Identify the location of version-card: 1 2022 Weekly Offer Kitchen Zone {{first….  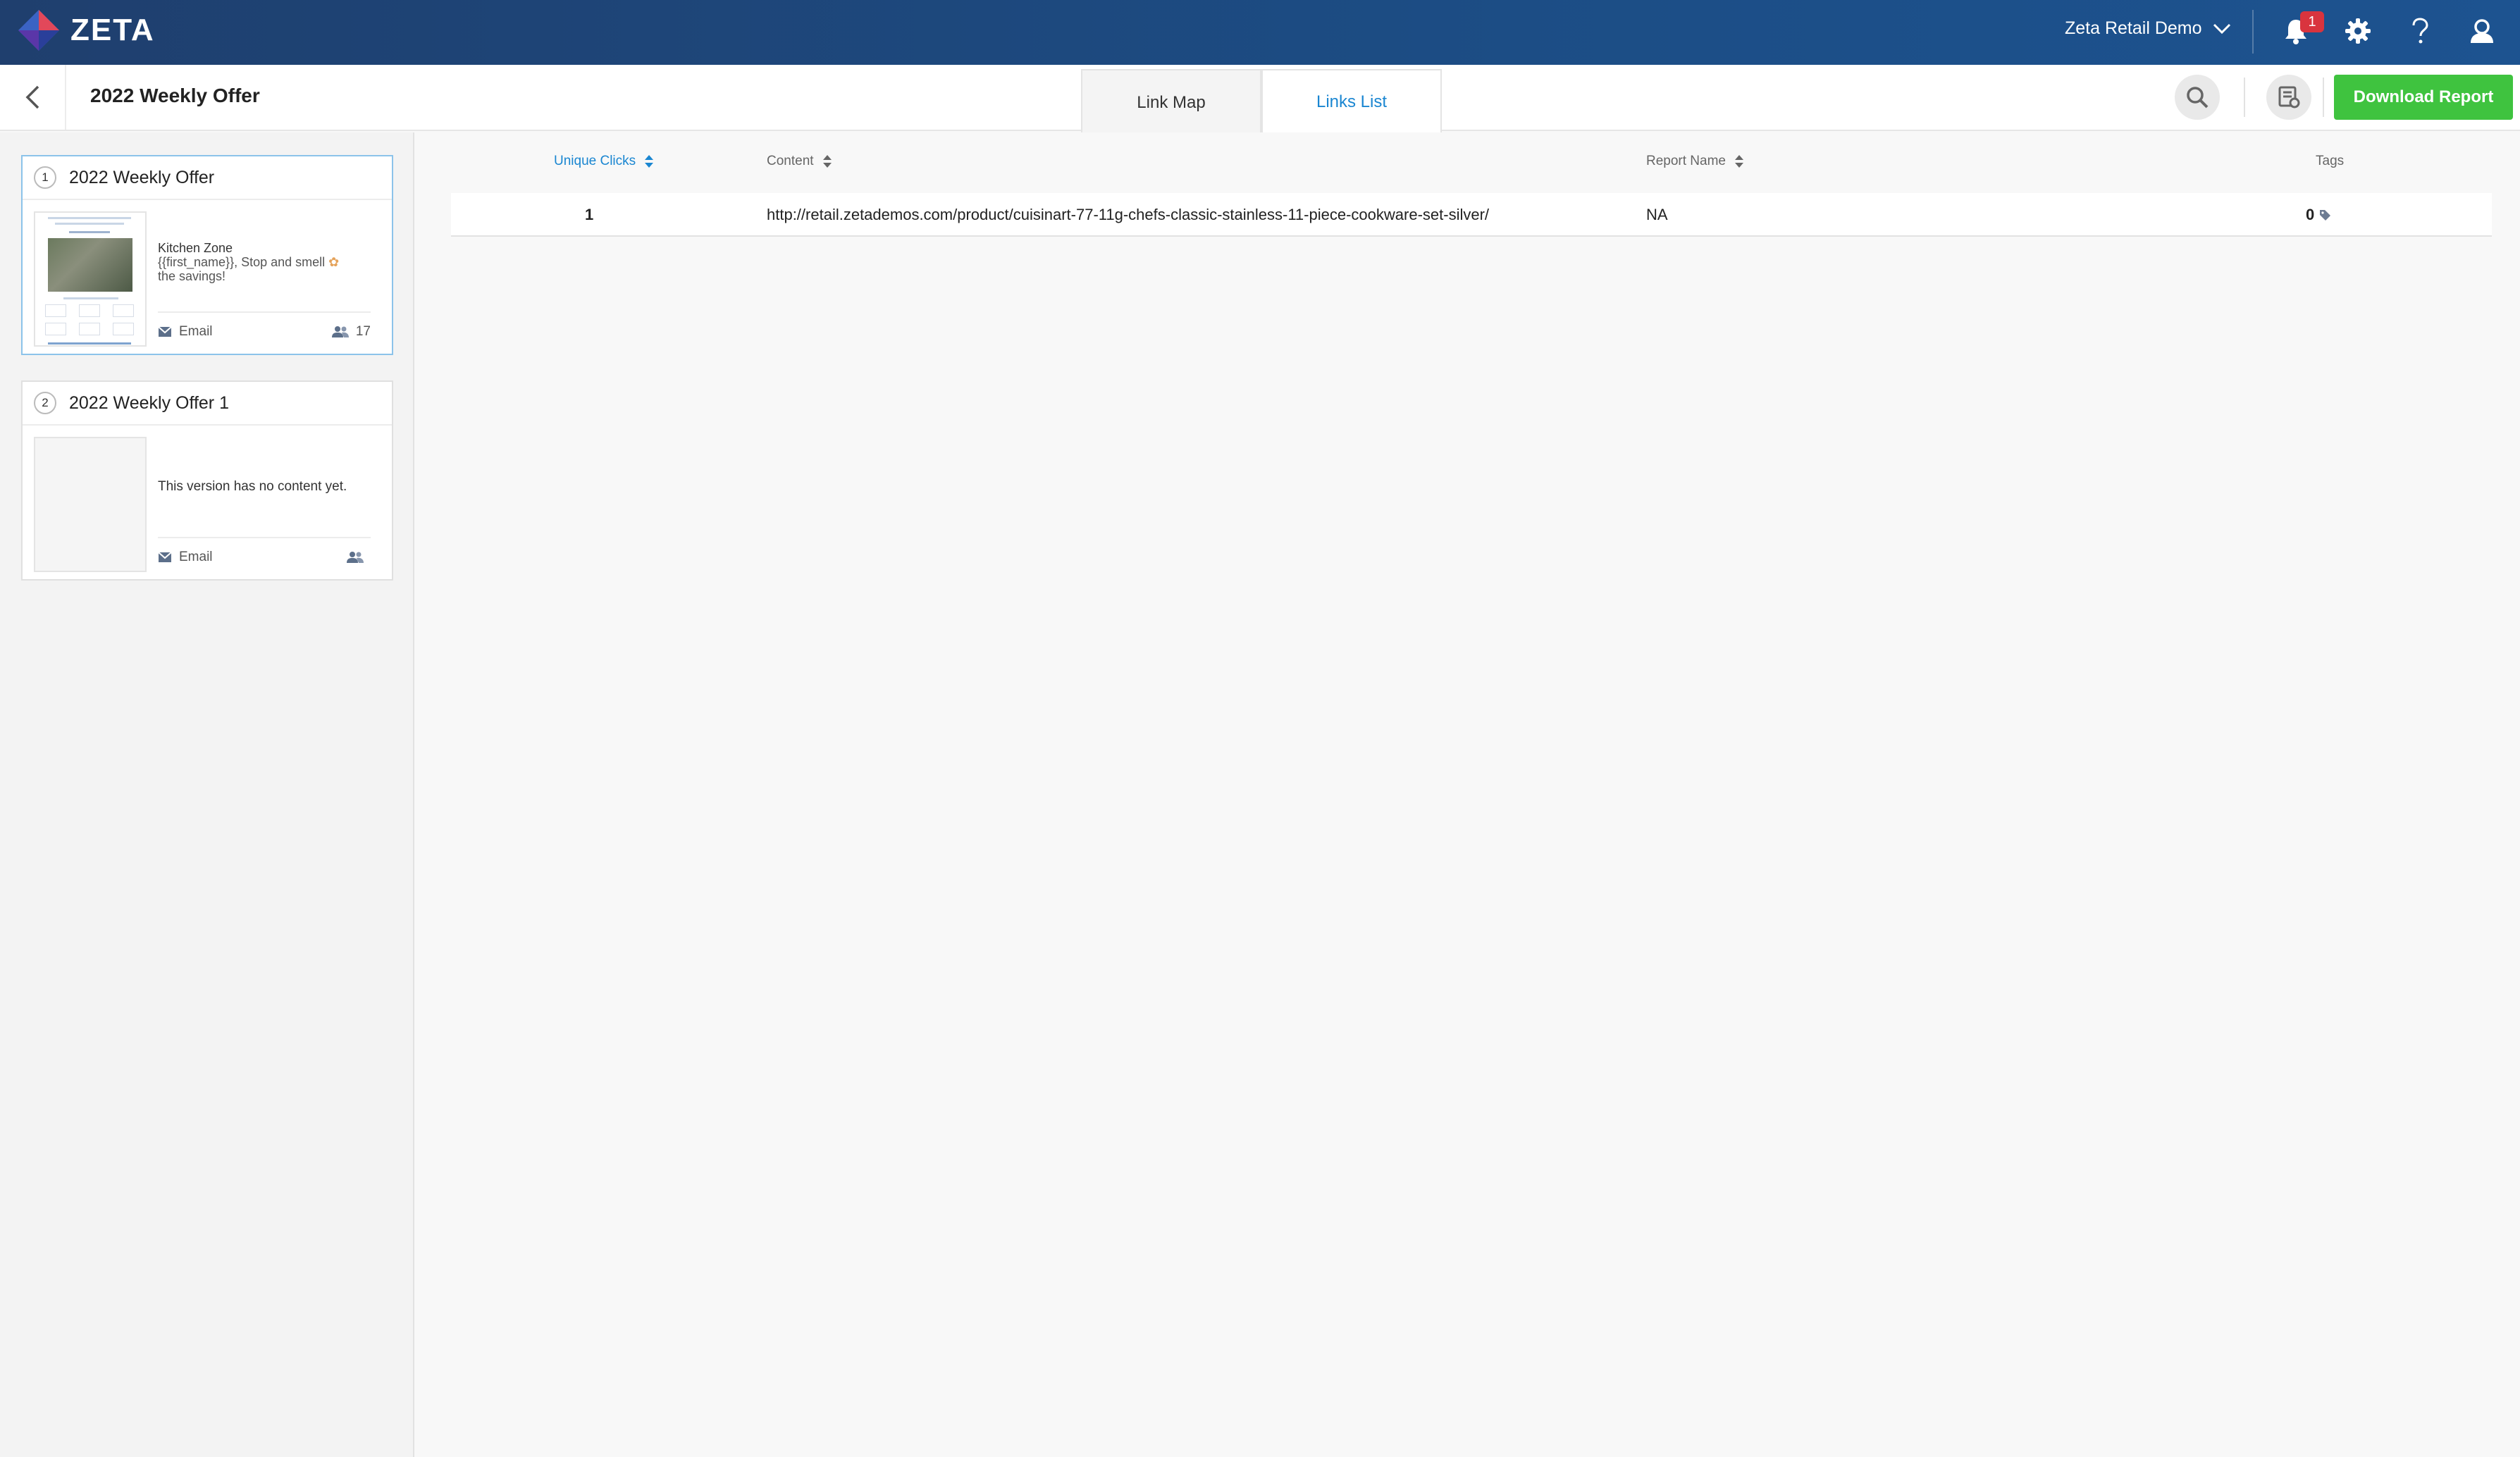
(207, 255).